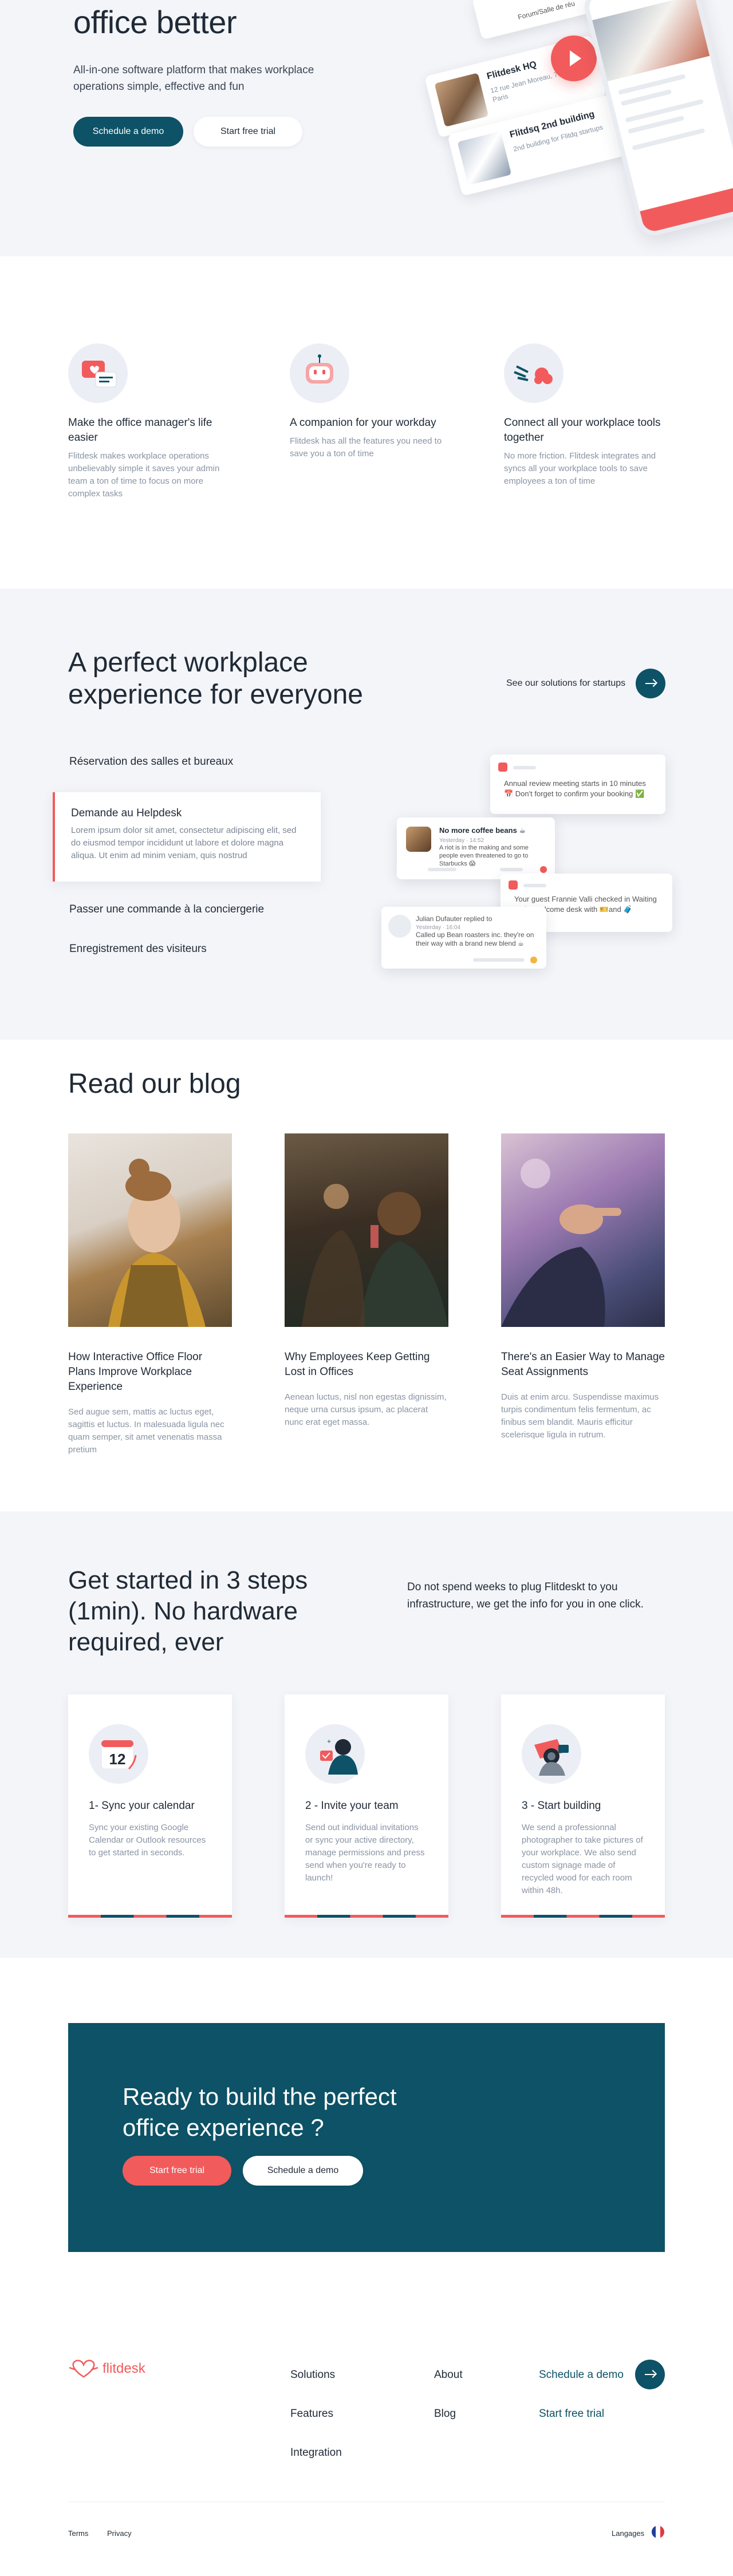 Image resolution: width=733 pixels, height=2576 pixels. Describe the element at coordinates (566, 683) in the screenshot. I see `startups-link-label: See our solutions for startups` at that location.